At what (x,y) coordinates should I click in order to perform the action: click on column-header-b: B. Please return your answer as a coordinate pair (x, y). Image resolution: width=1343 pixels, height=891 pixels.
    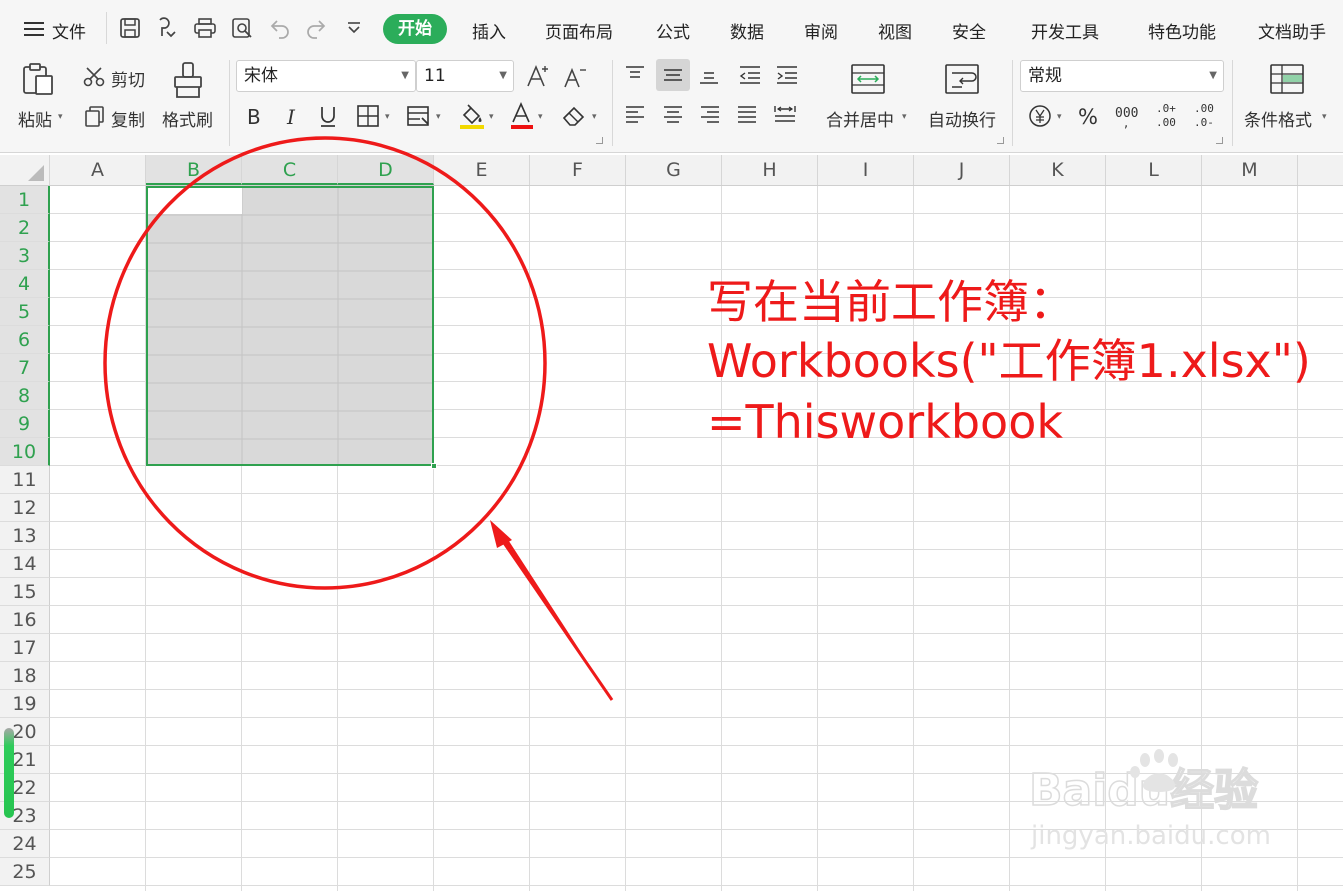
    Looking at the image, I should click on (194, 170).